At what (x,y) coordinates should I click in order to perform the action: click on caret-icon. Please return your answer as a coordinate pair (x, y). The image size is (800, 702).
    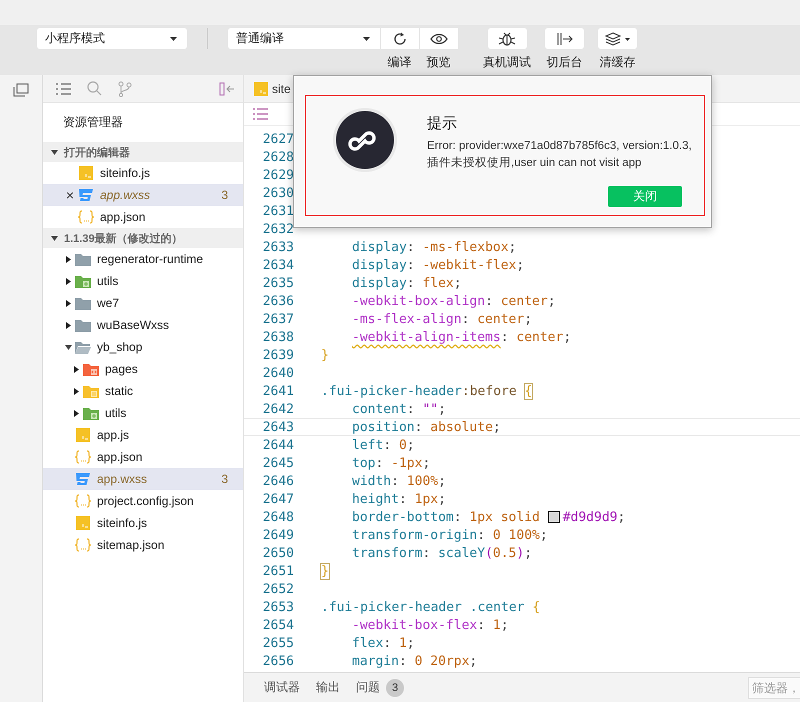
    Looking at the image, I should click on (173, 38).